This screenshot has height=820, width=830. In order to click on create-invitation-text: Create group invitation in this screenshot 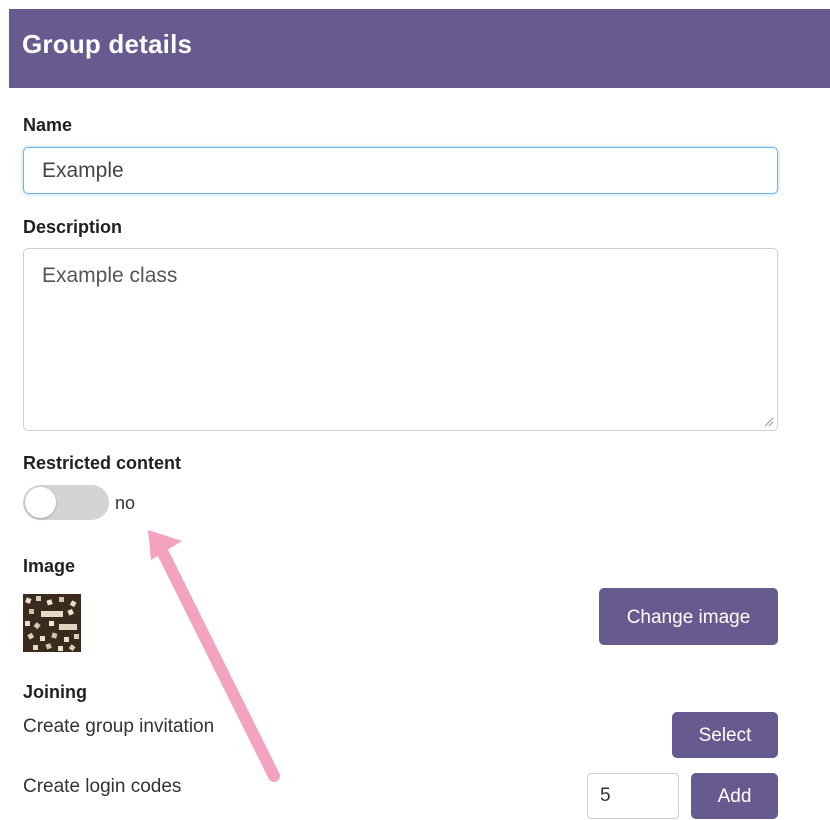, I will do `click(119, 726)`.